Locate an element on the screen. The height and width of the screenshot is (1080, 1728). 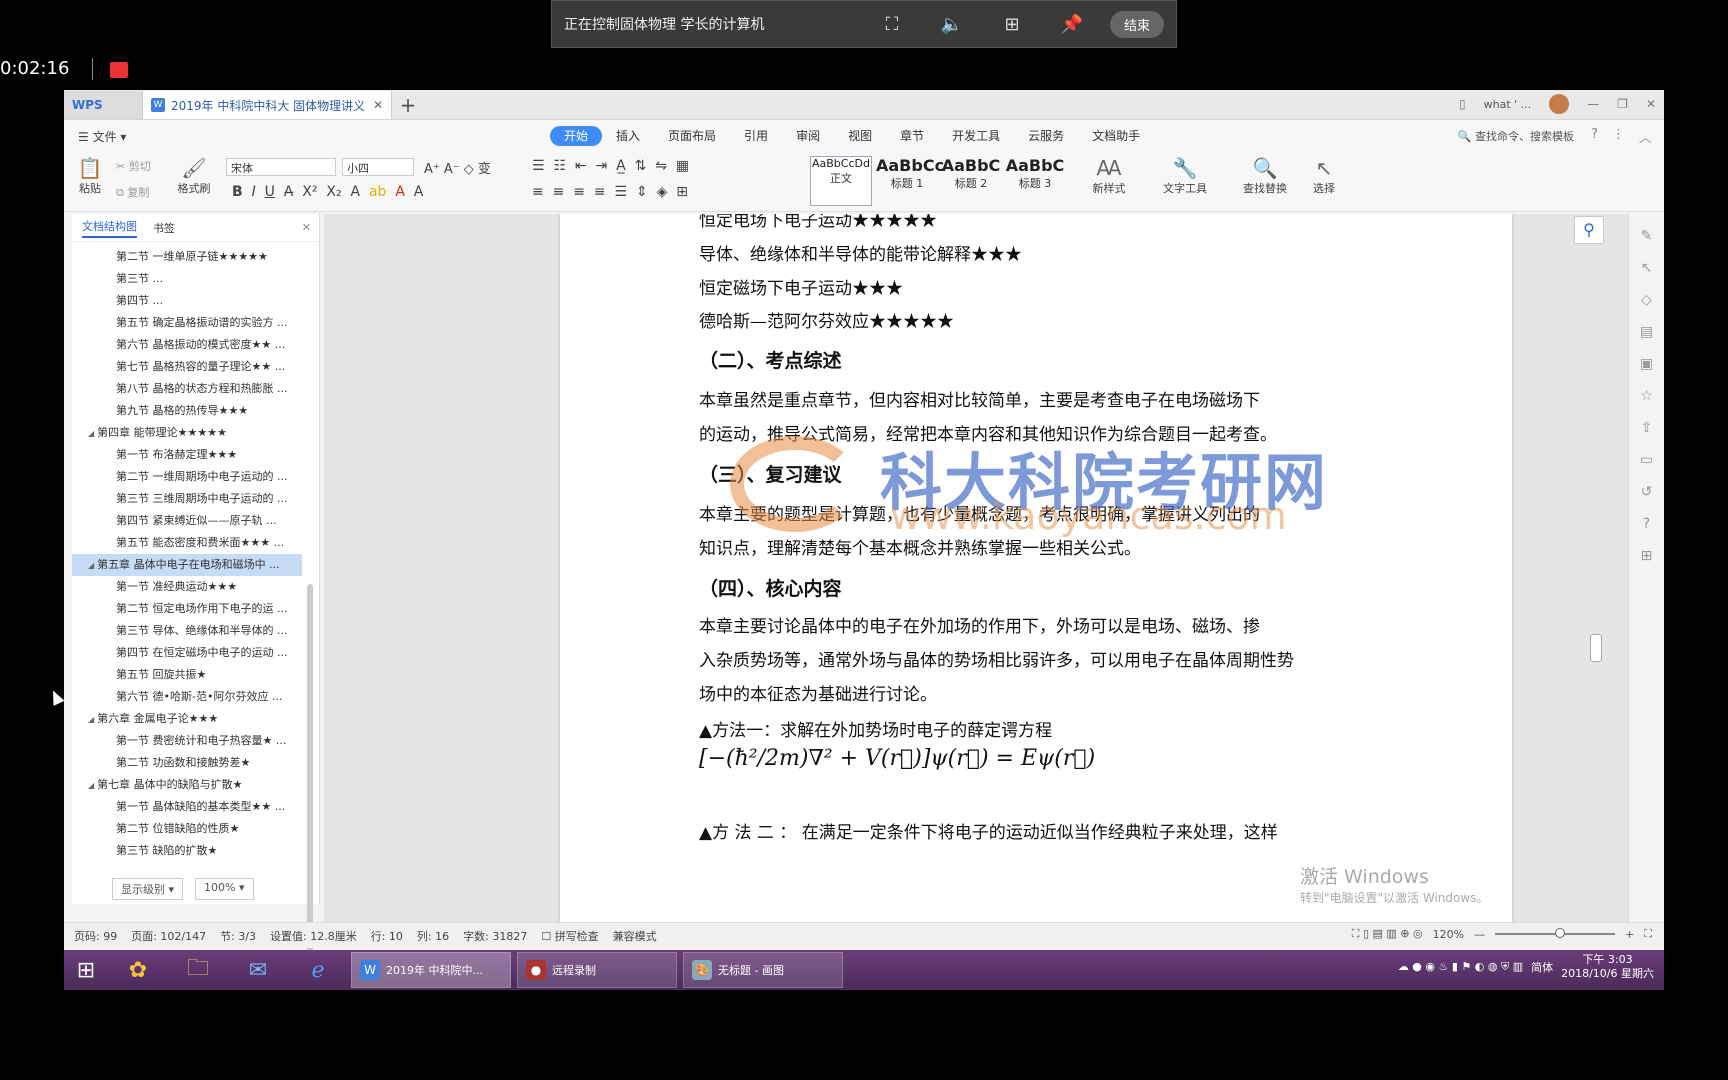
nav-zoom-select: 100% ▾ is located at coordinates (224, 889).